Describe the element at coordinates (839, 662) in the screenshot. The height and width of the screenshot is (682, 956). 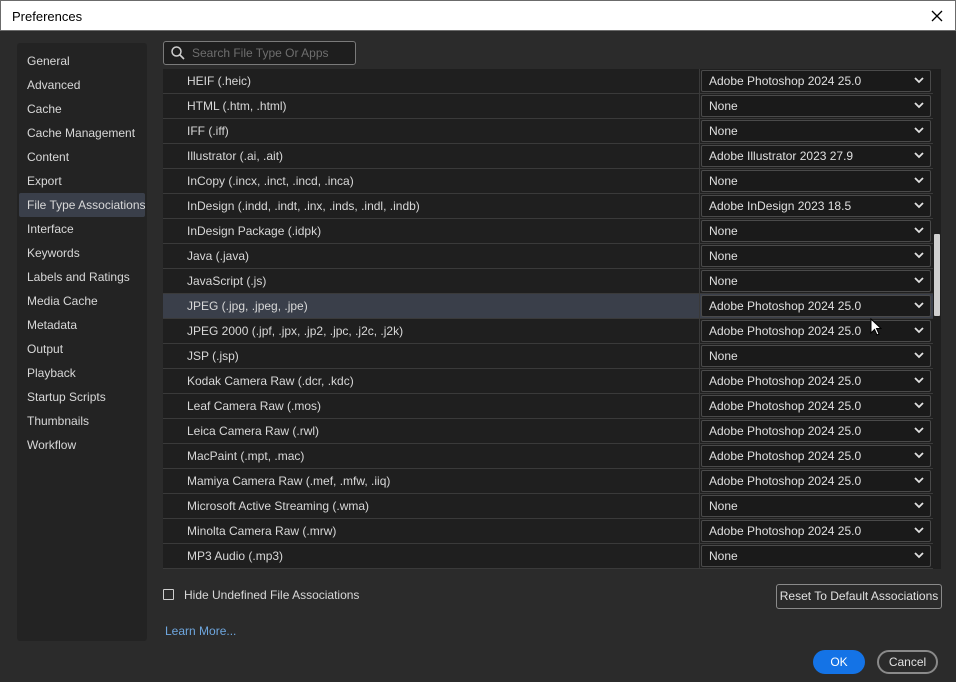
I see `ok-button: OK` at that location.